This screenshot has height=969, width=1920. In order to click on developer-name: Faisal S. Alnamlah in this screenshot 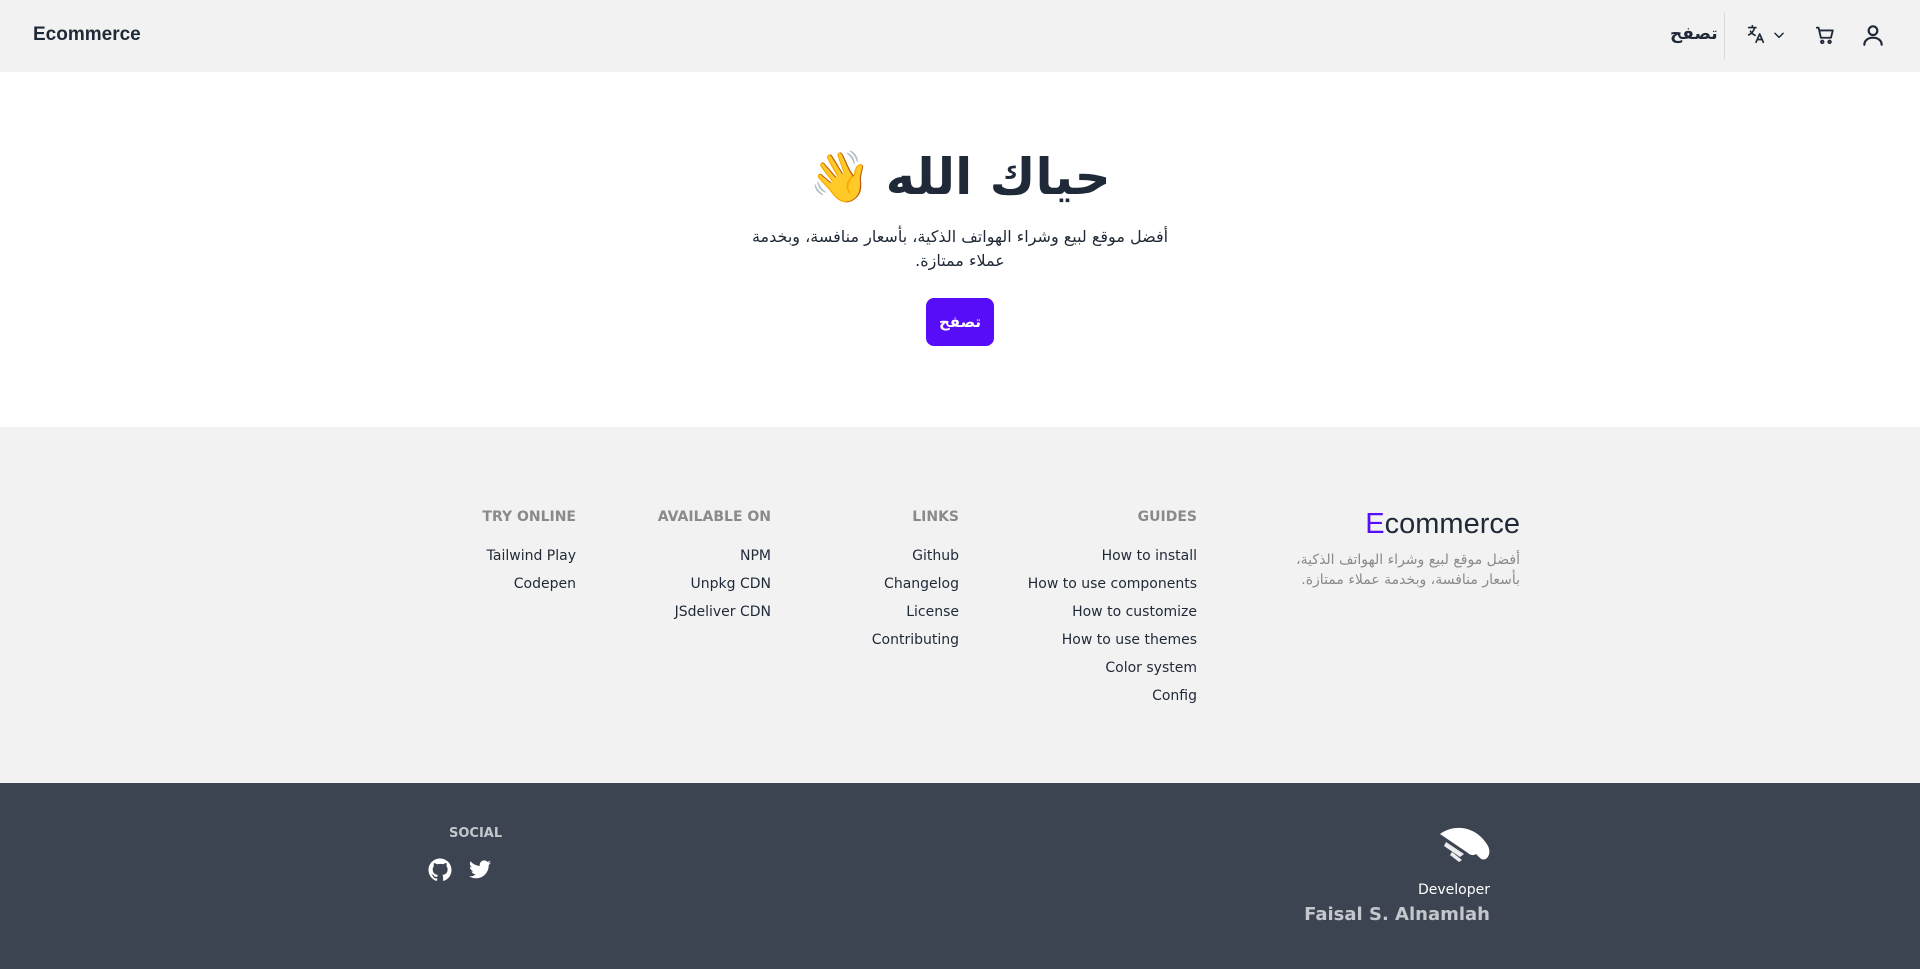, I will do `click(1397, 914)`.